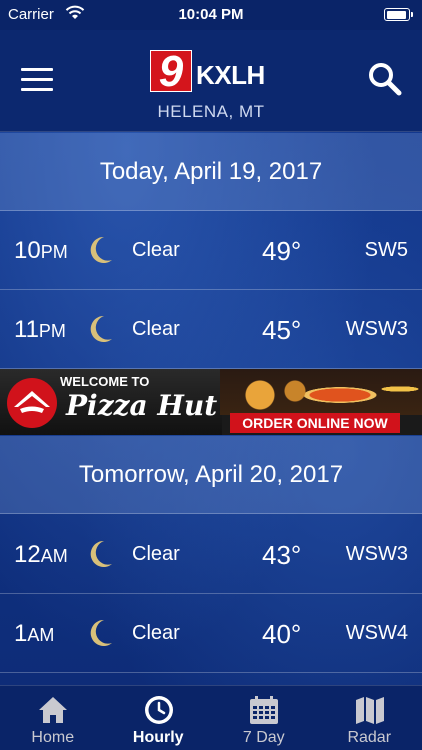  Describe the element at coordinates (158, 737) in the screenshot. I see `tab-hourly-label: Hourly` at that location.